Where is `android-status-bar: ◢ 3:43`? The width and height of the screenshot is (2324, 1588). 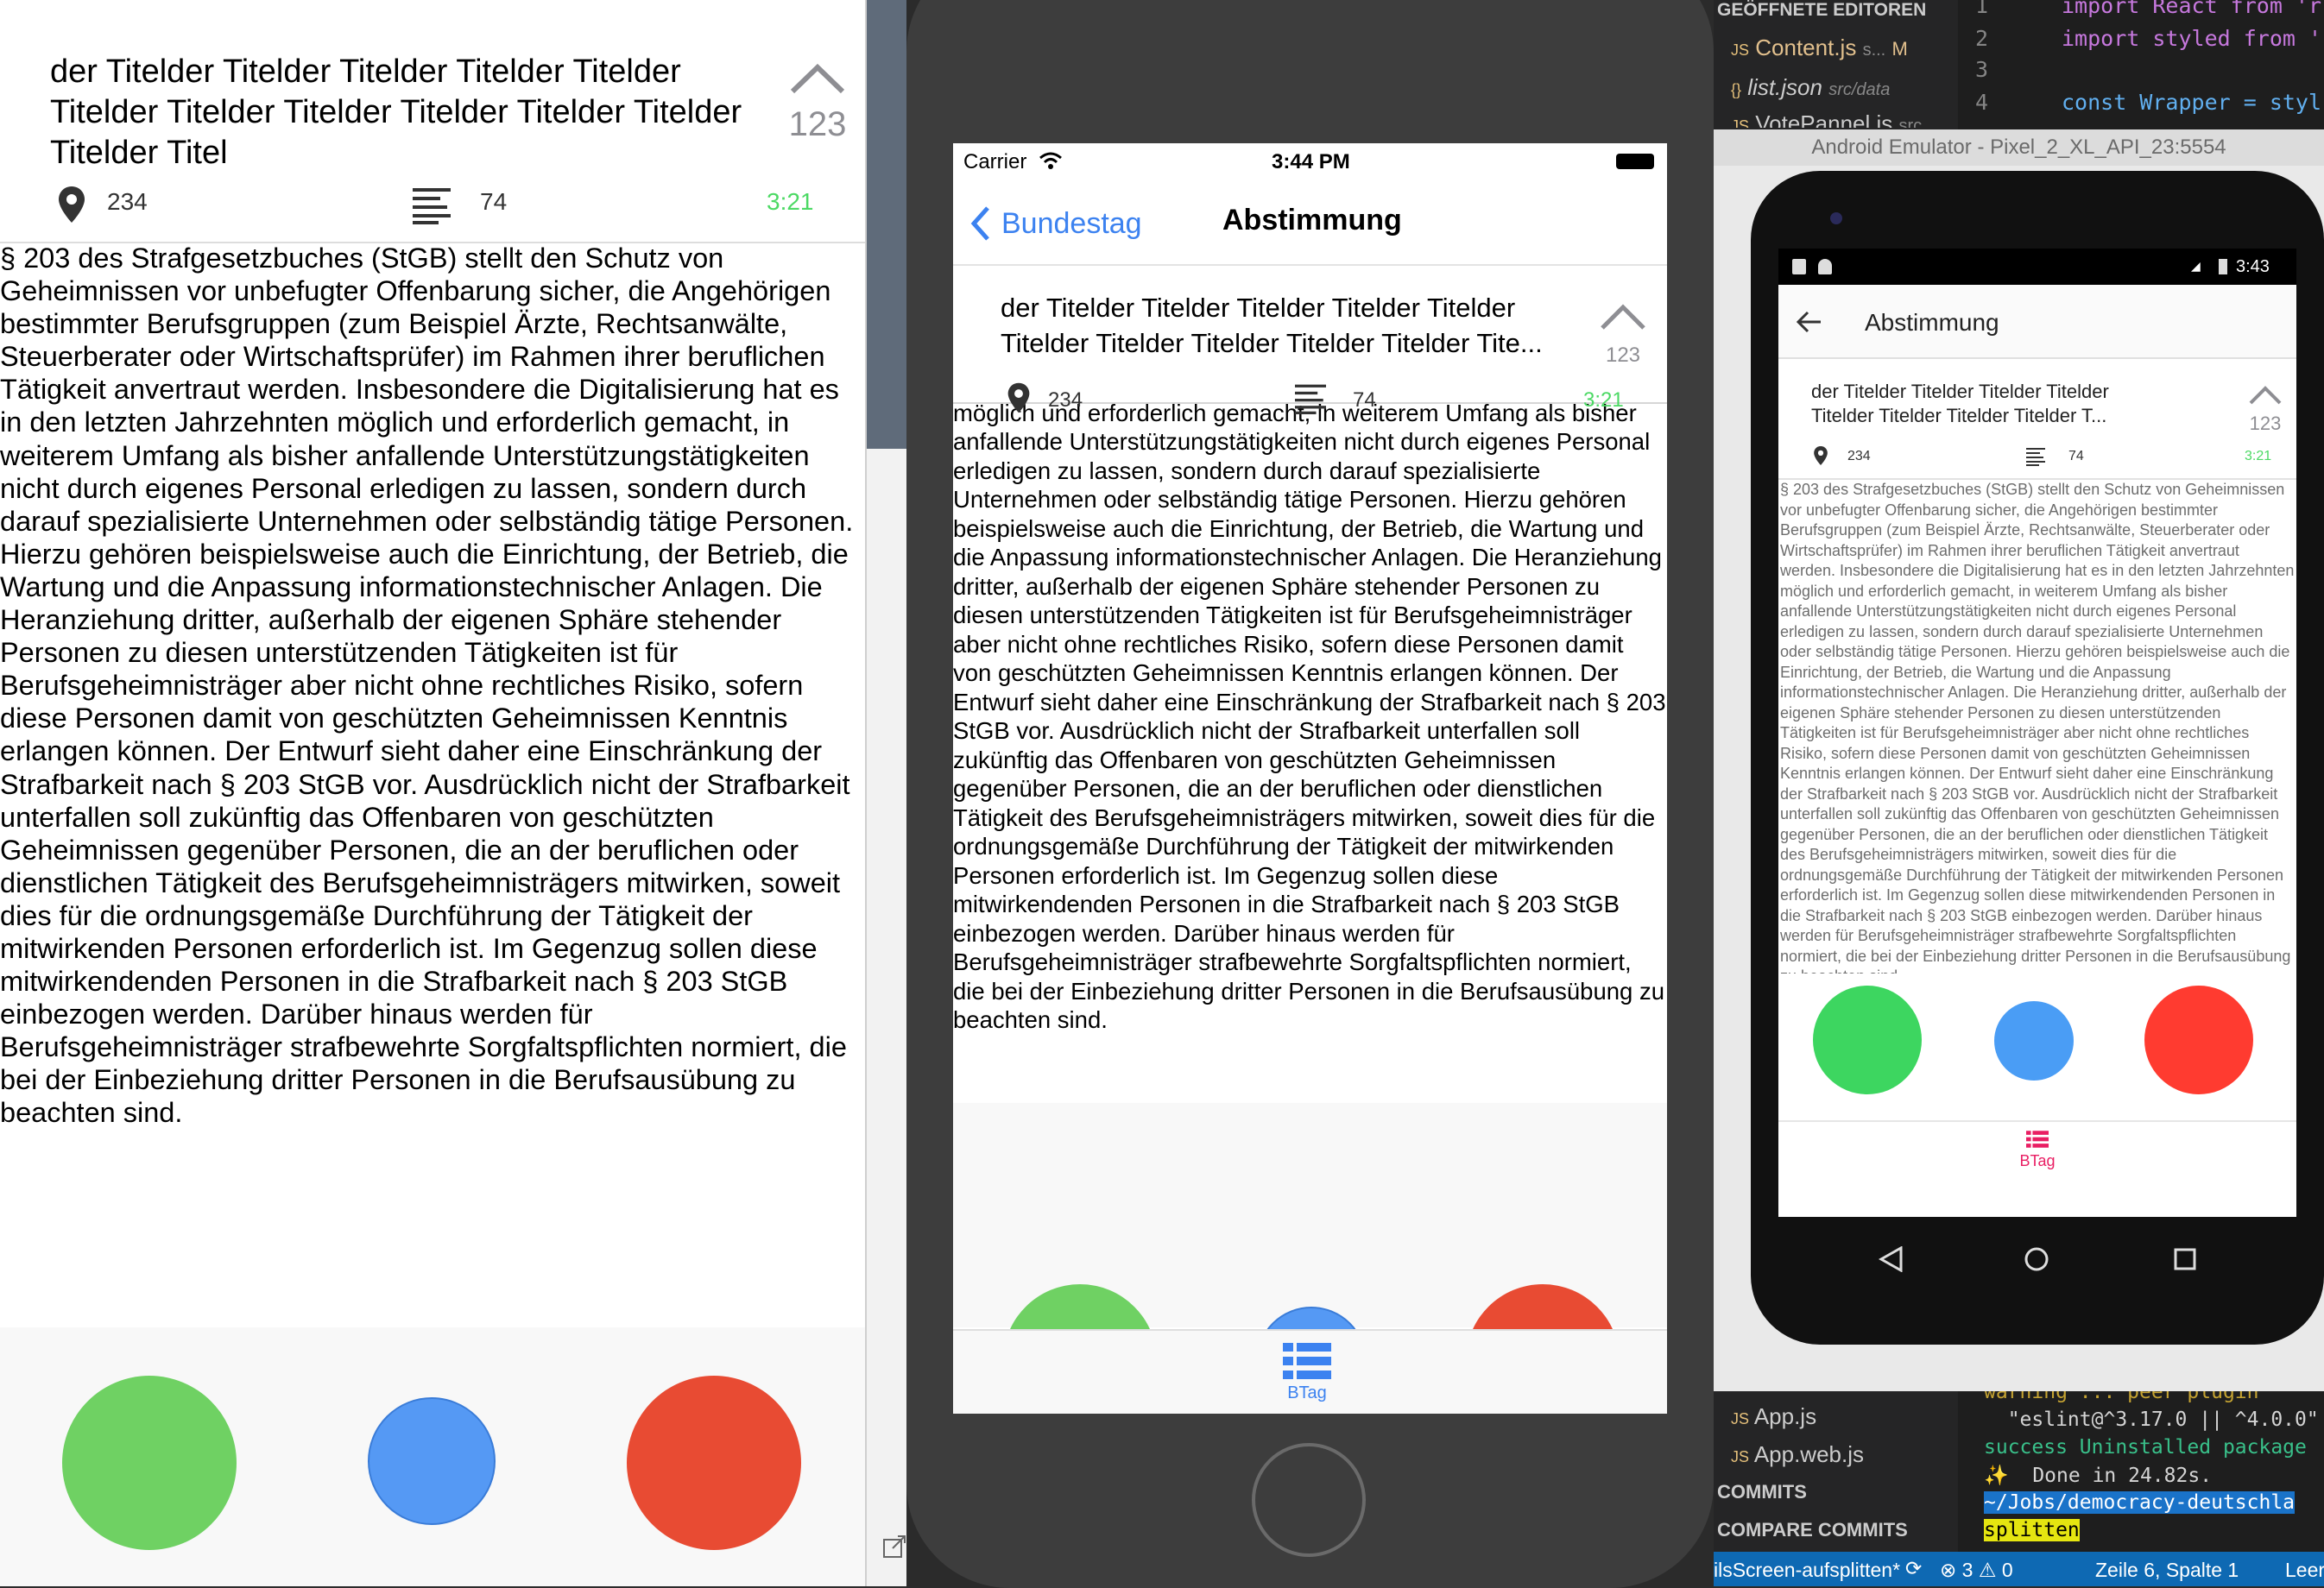
android-status-bar: ◢ 3:43 is located at coordinates (2037, 267).